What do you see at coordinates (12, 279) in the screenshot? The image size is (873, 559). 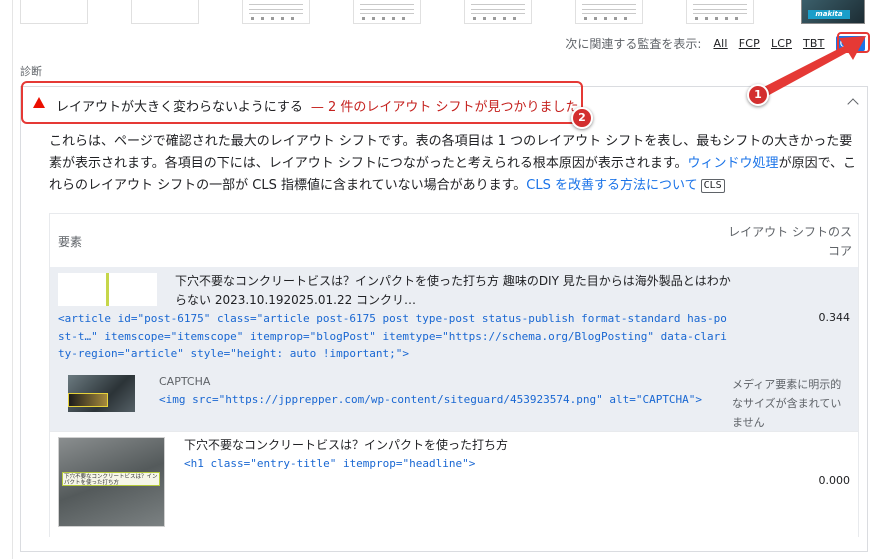 I see `section-rail` at bounding box center [12, 279].